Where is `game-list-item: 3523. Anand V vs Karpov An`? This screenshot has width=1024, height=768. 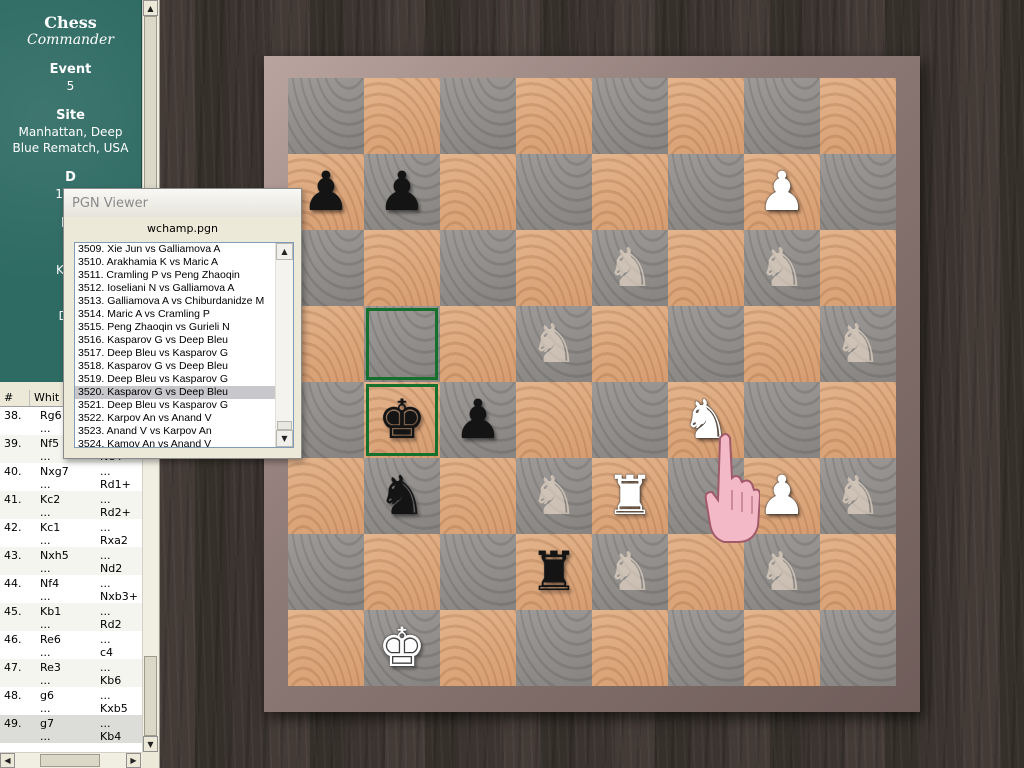 game-list-item: 3523. Anand V vs Karpov An is located at coordinates (184, 431).